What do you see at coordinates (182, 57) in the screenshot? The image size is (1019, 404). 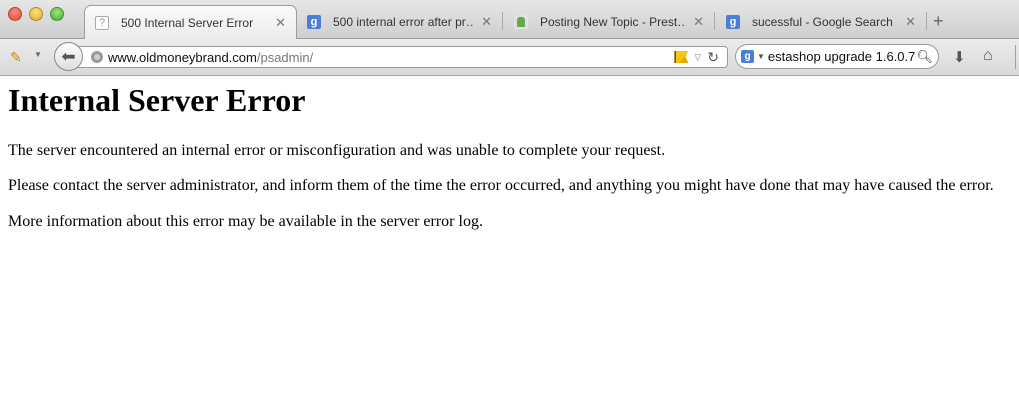 I see `url-host: www.oldmoneybrand.com` at bounding box center [182, 57].